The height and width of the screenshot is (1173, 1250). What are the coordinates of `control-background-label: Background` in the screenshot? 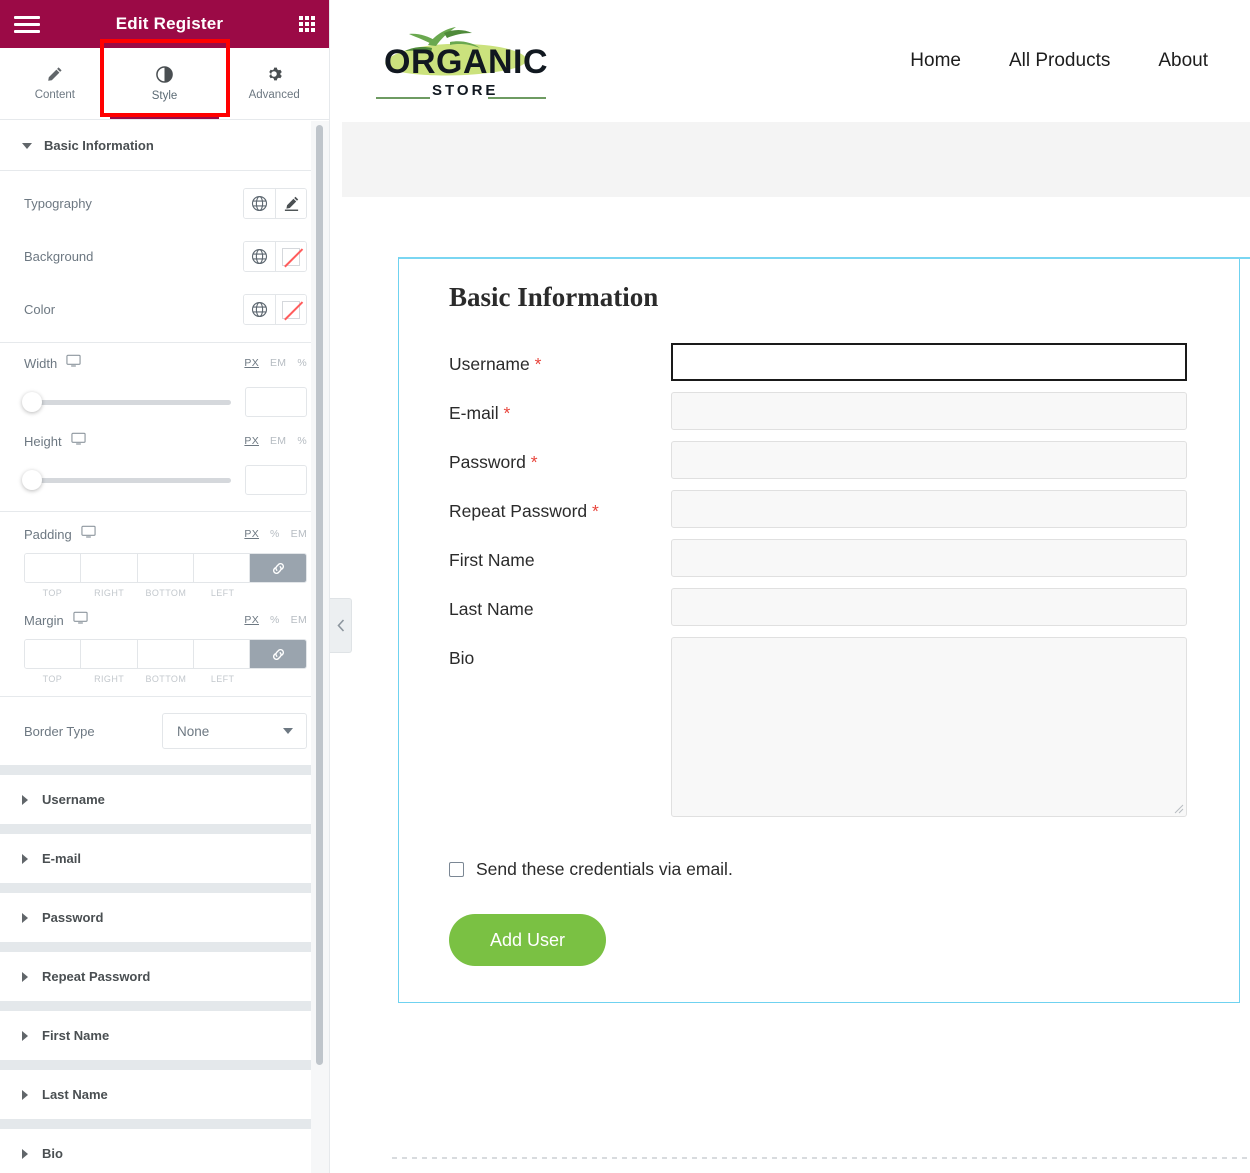 It's located at (59, 256).